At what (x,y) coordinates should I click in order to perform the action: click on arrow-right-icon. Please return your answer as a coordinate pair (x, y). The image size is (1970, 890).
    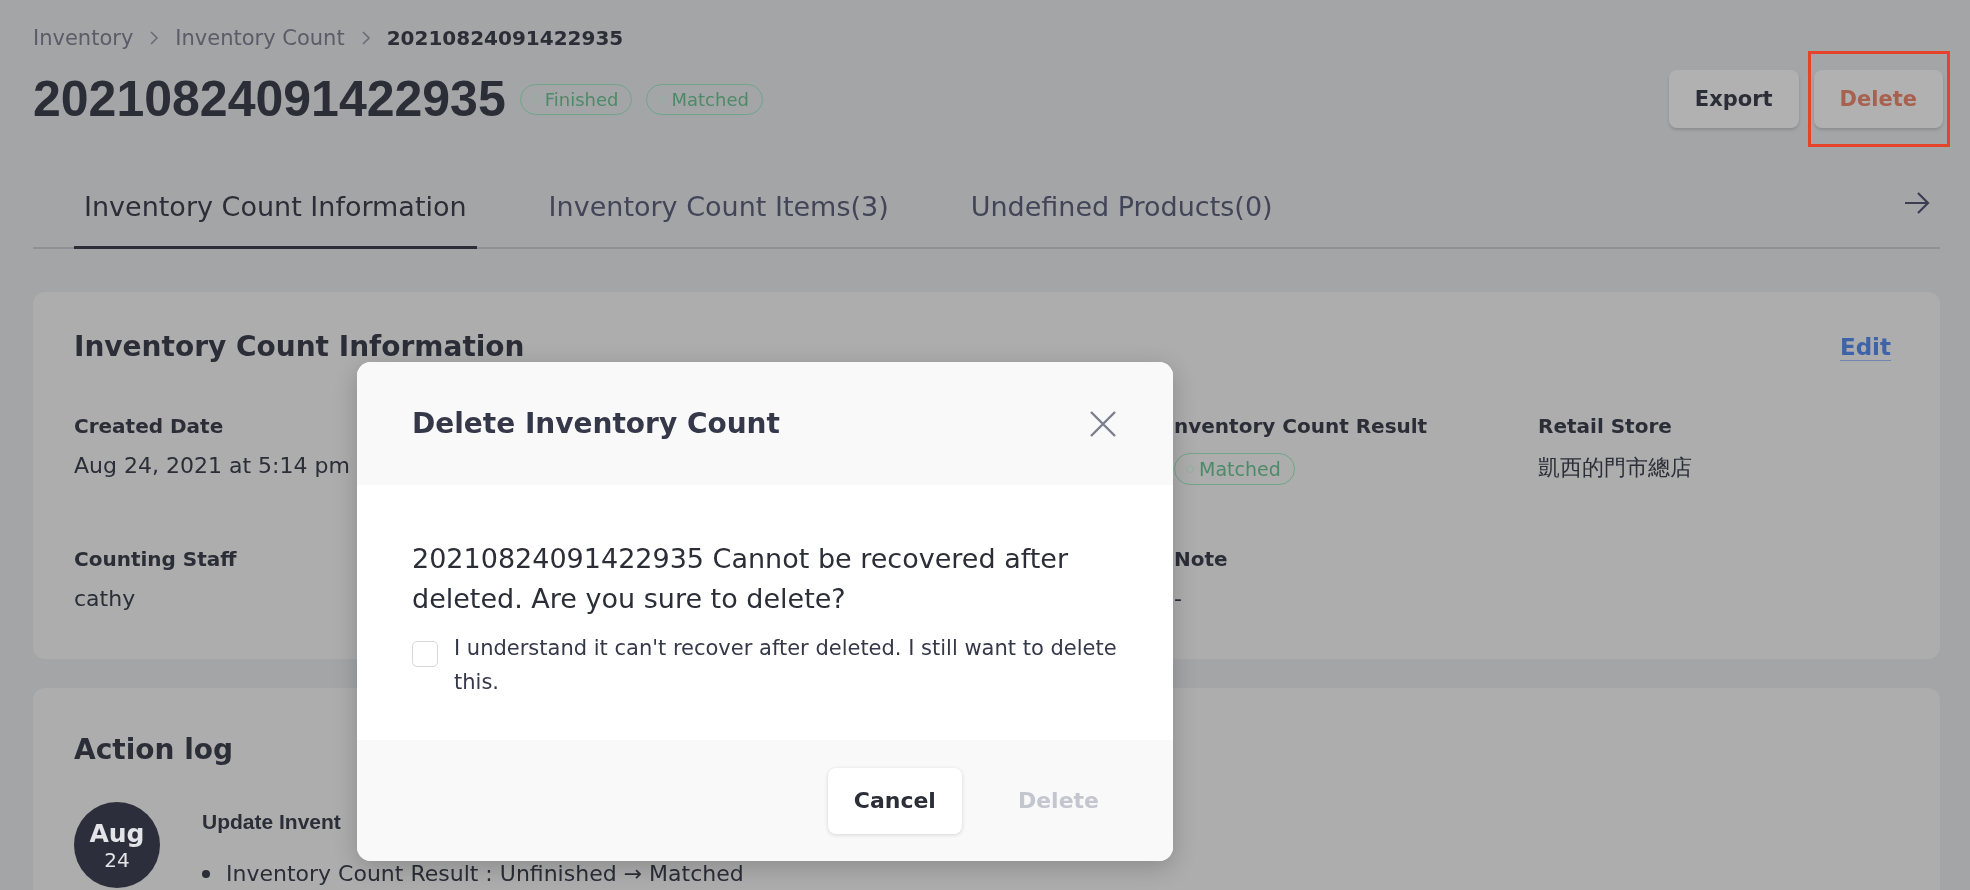
    Looking at the image, I should click on (1917, 203).